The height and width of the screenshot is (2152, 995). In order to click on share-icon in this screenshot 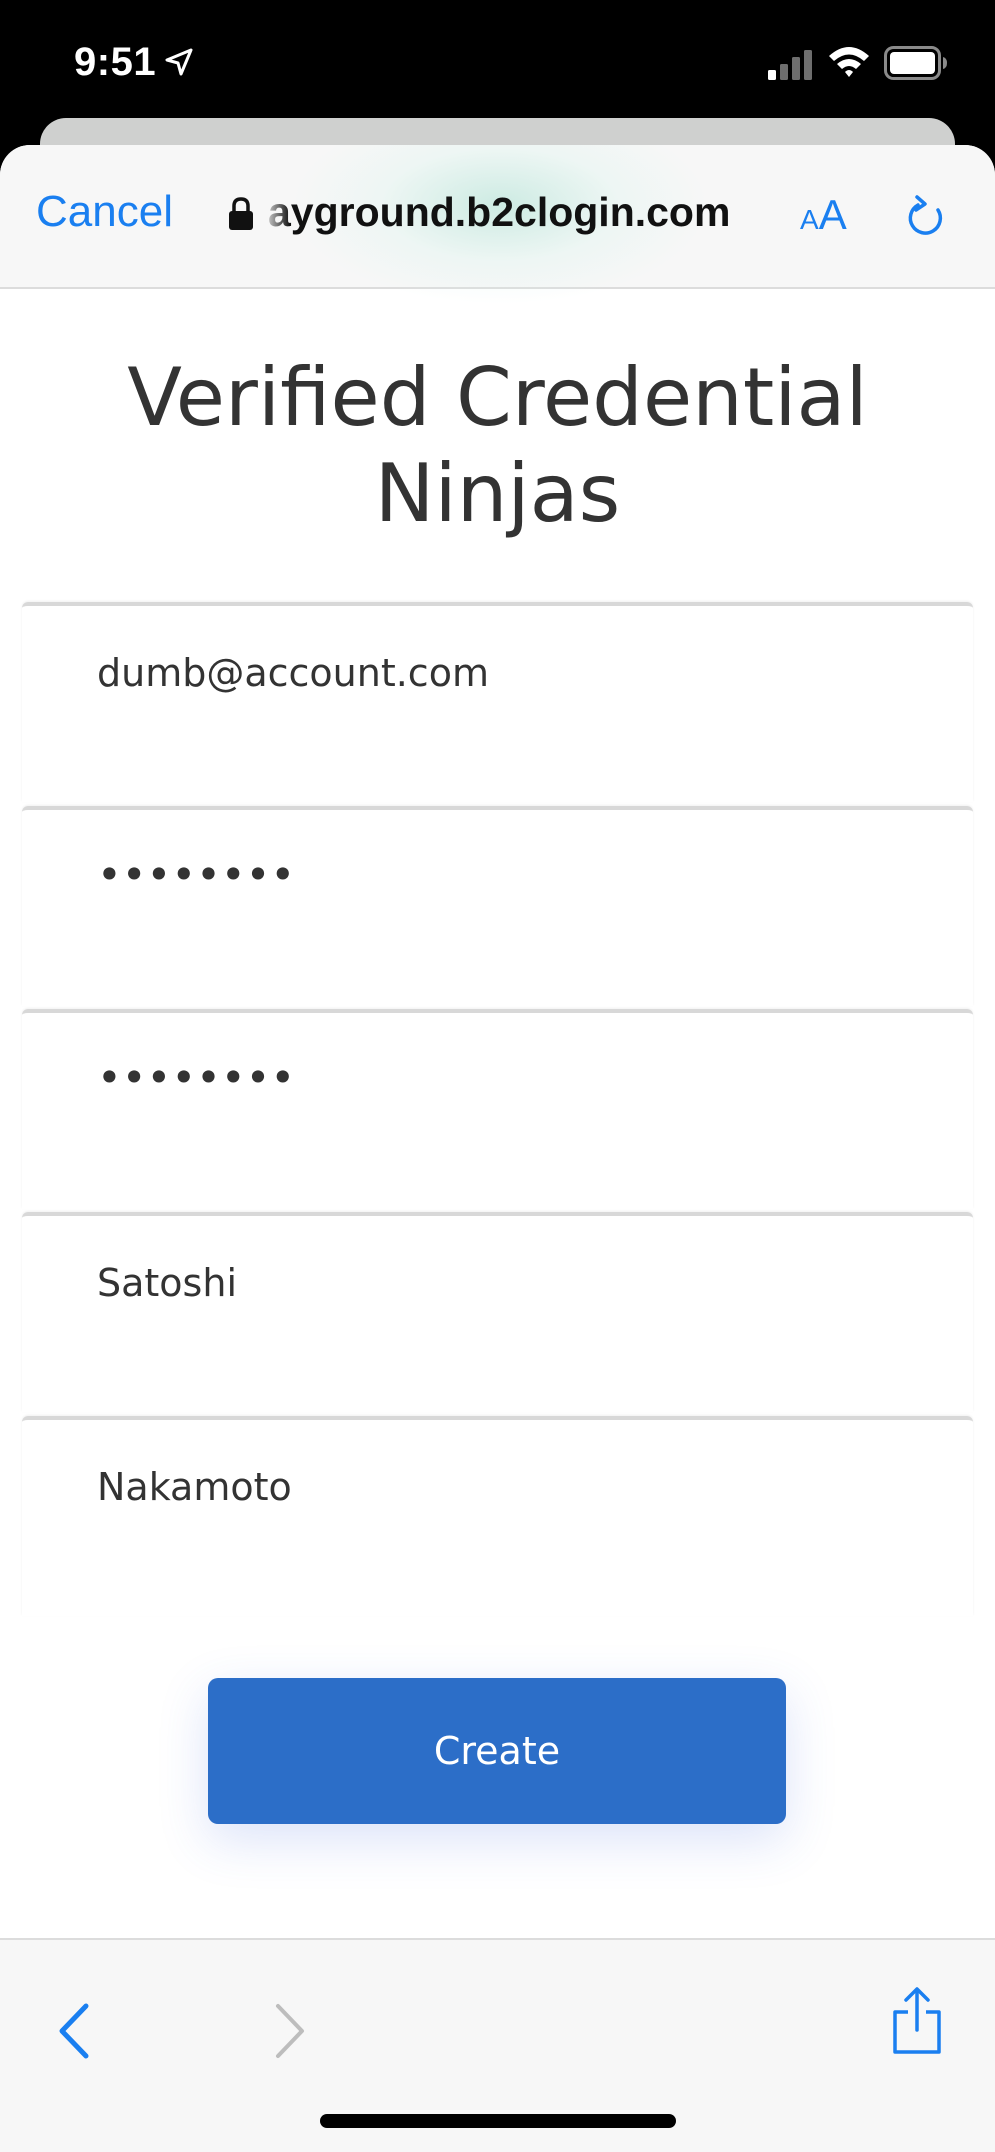, I will do `click(917, 2021)`.